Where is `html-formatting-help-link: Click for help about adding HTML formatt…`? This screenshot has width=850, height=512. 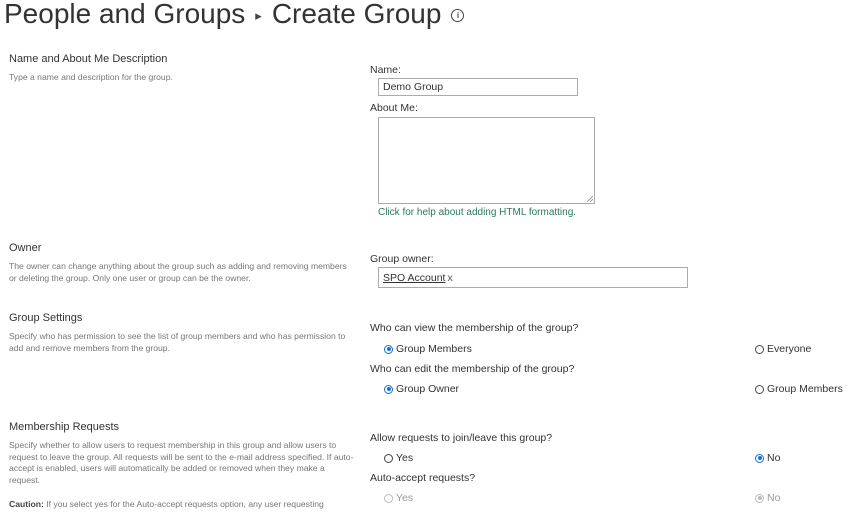
html-formatting-help-link: Click for help about adding HTML formatt… is located at coordinates (477, 212).